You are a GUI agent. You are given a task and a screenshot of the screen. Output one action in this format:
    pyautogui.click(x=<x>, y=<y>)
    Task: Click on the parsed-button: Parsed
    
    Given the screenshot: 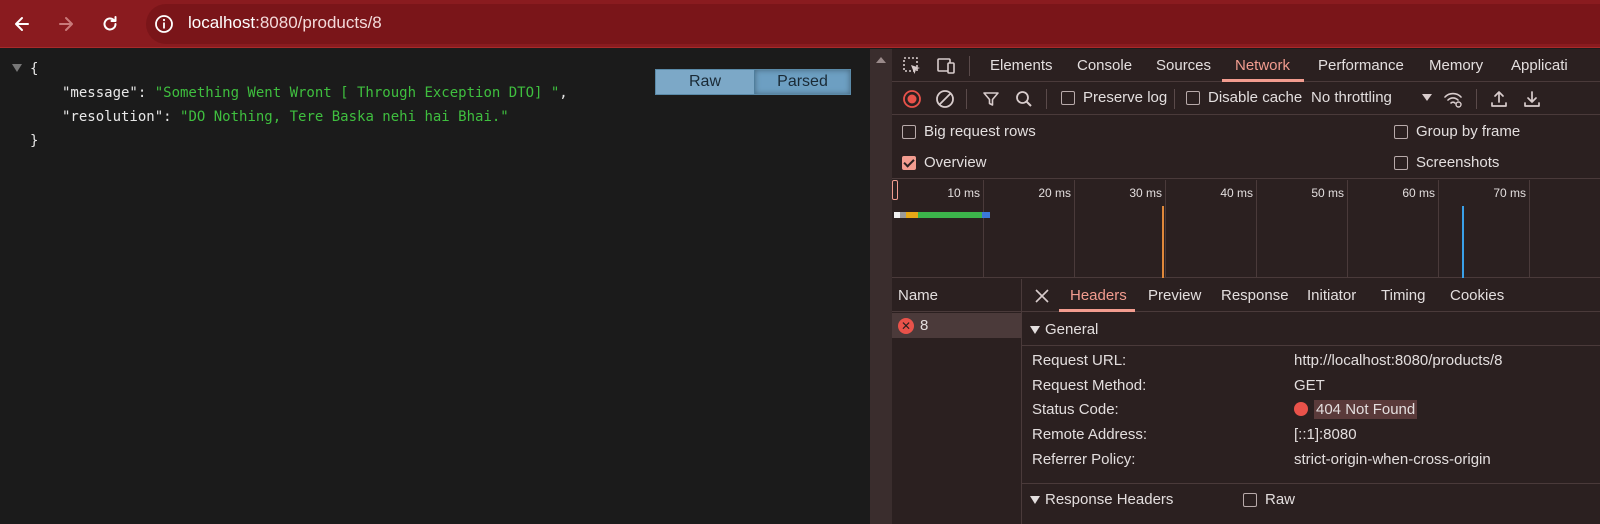 What is the action you would take?
    pyautogui.click(x=802, y=82)
    